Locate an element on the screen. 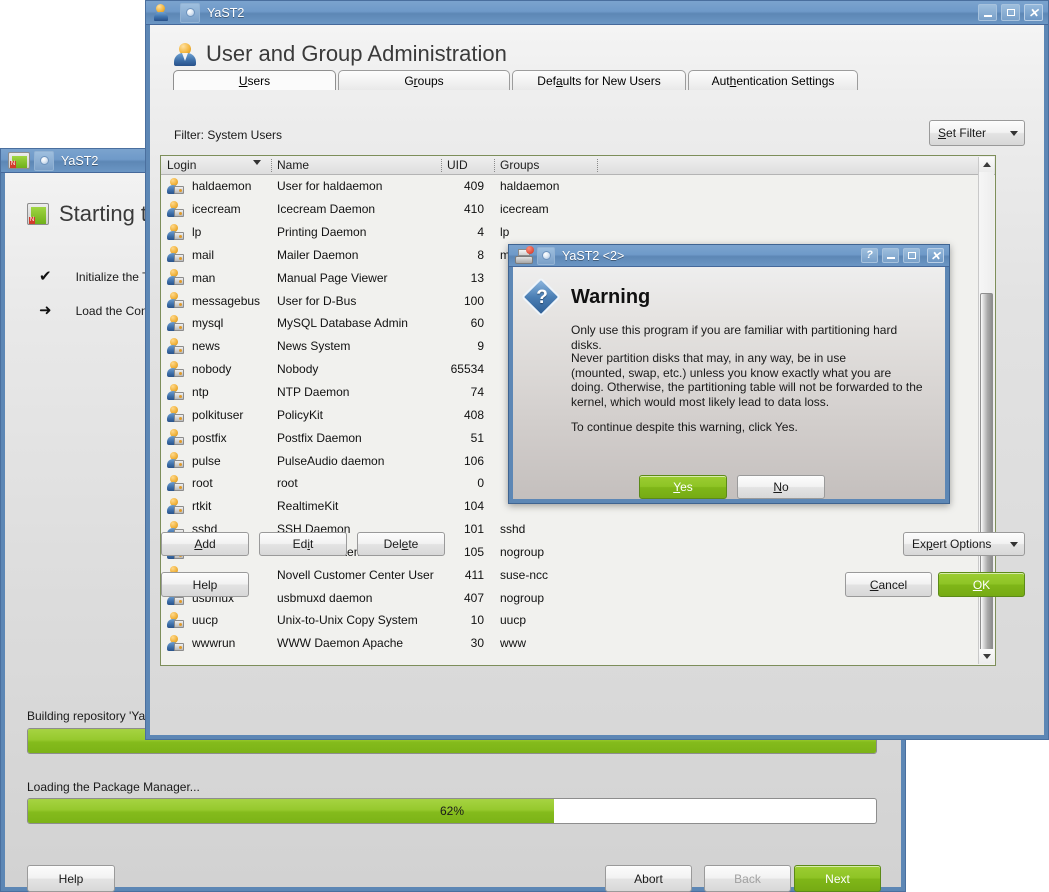 The height and width of the screenshot is (892, 1049). tab-defaults-label: Defaults for New Users is located at coordinates (599, 80).